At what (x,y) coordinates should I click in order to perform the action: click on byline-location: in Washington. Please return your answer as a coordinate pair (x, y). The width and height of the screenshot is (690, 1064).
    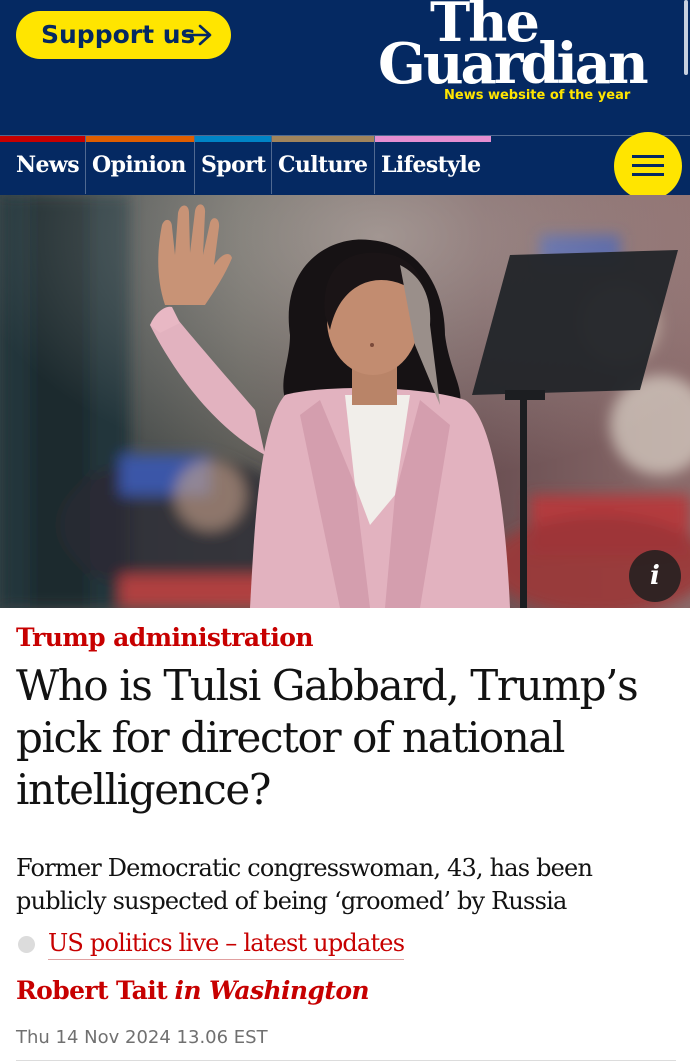
    Looking at the image, I should click on (271, 990).